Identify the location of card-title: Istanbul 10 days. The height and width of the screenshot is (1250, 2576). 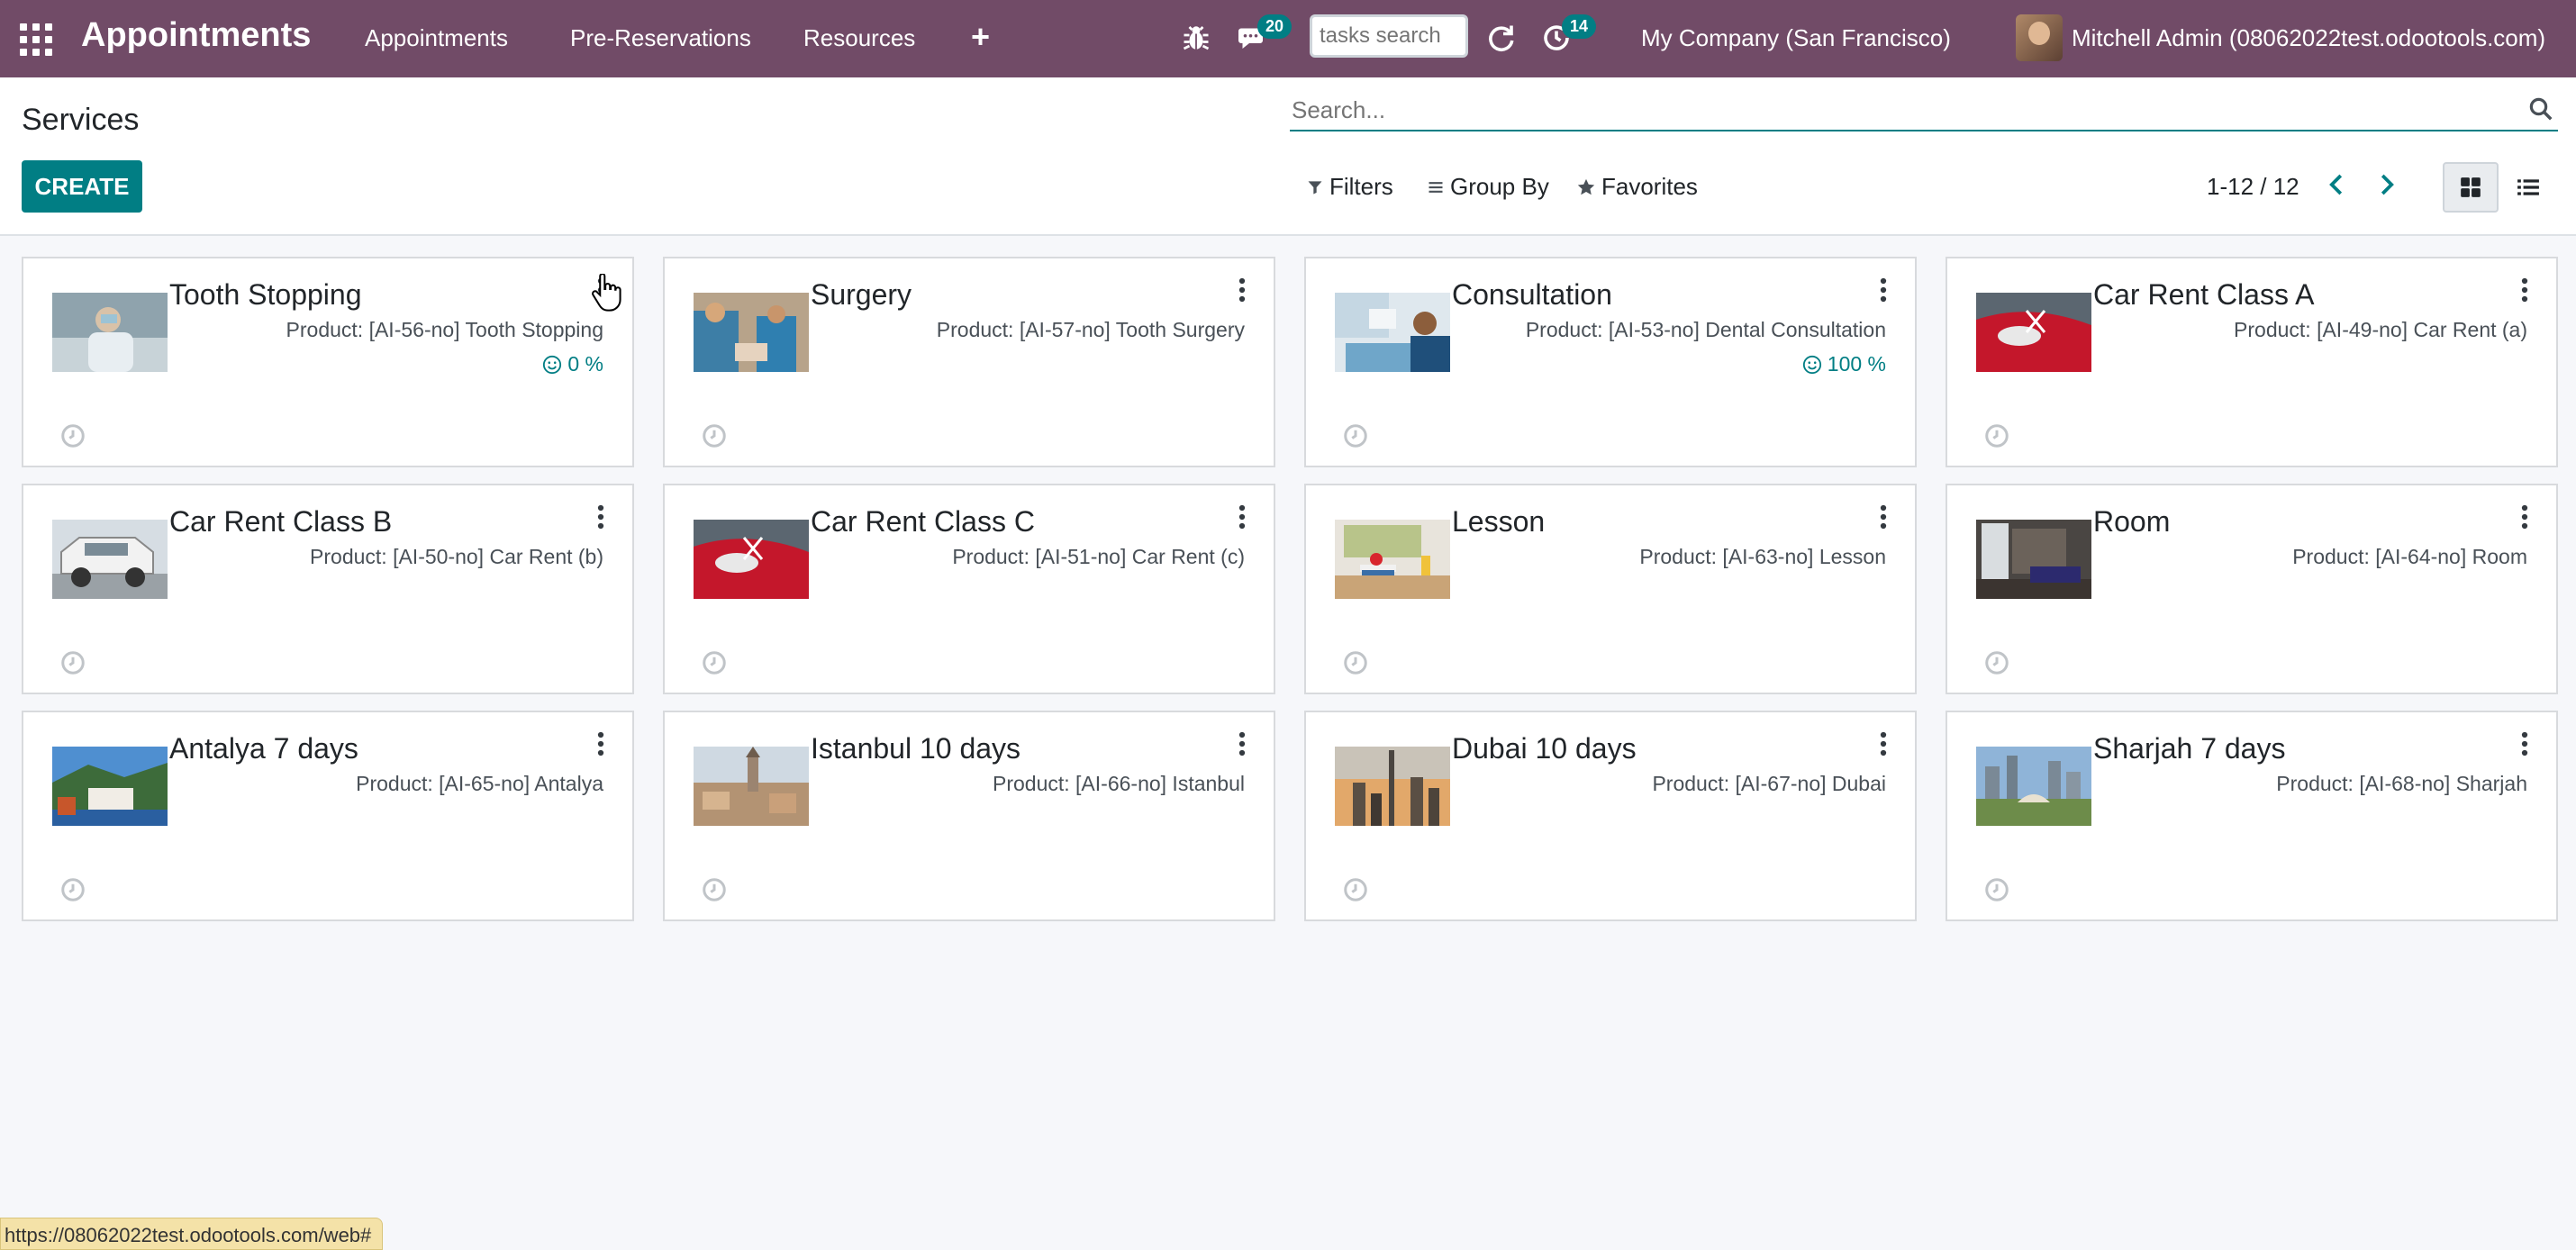
(916, 748).